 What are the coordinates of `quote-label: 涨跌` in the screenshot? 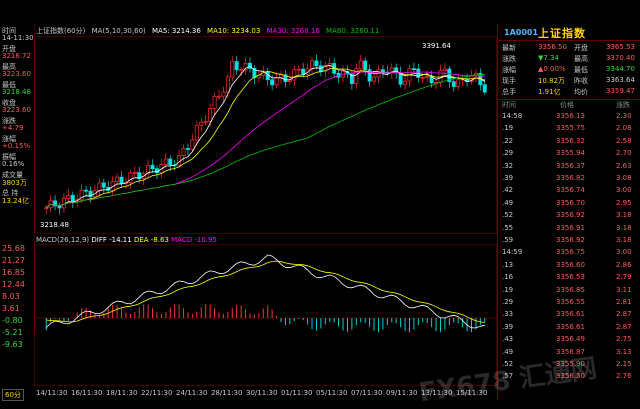 It's located at (509, 59).